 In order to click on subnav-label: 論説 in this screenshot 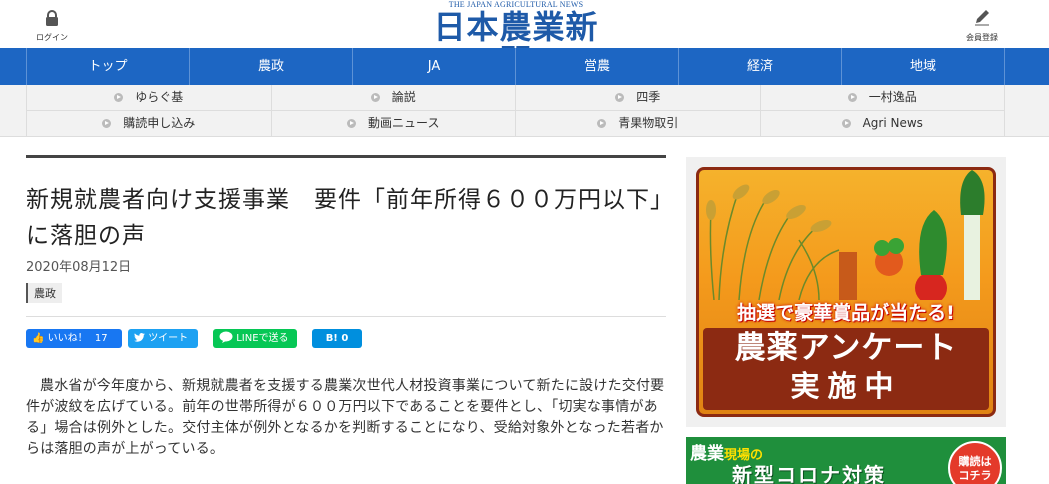, I will do `click(403, 97)`.